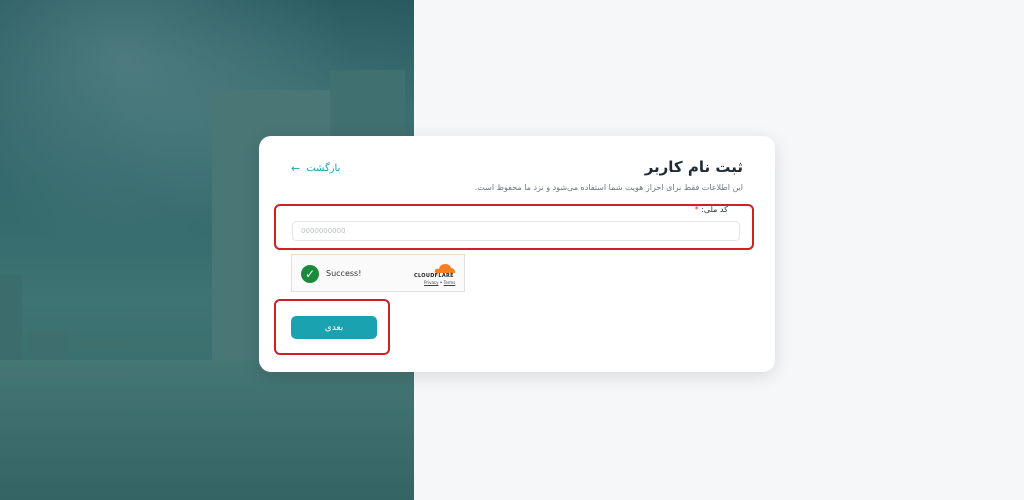 The image size is (1024, 500). I want to click on back-label: بازگشت, so click(323, 168).